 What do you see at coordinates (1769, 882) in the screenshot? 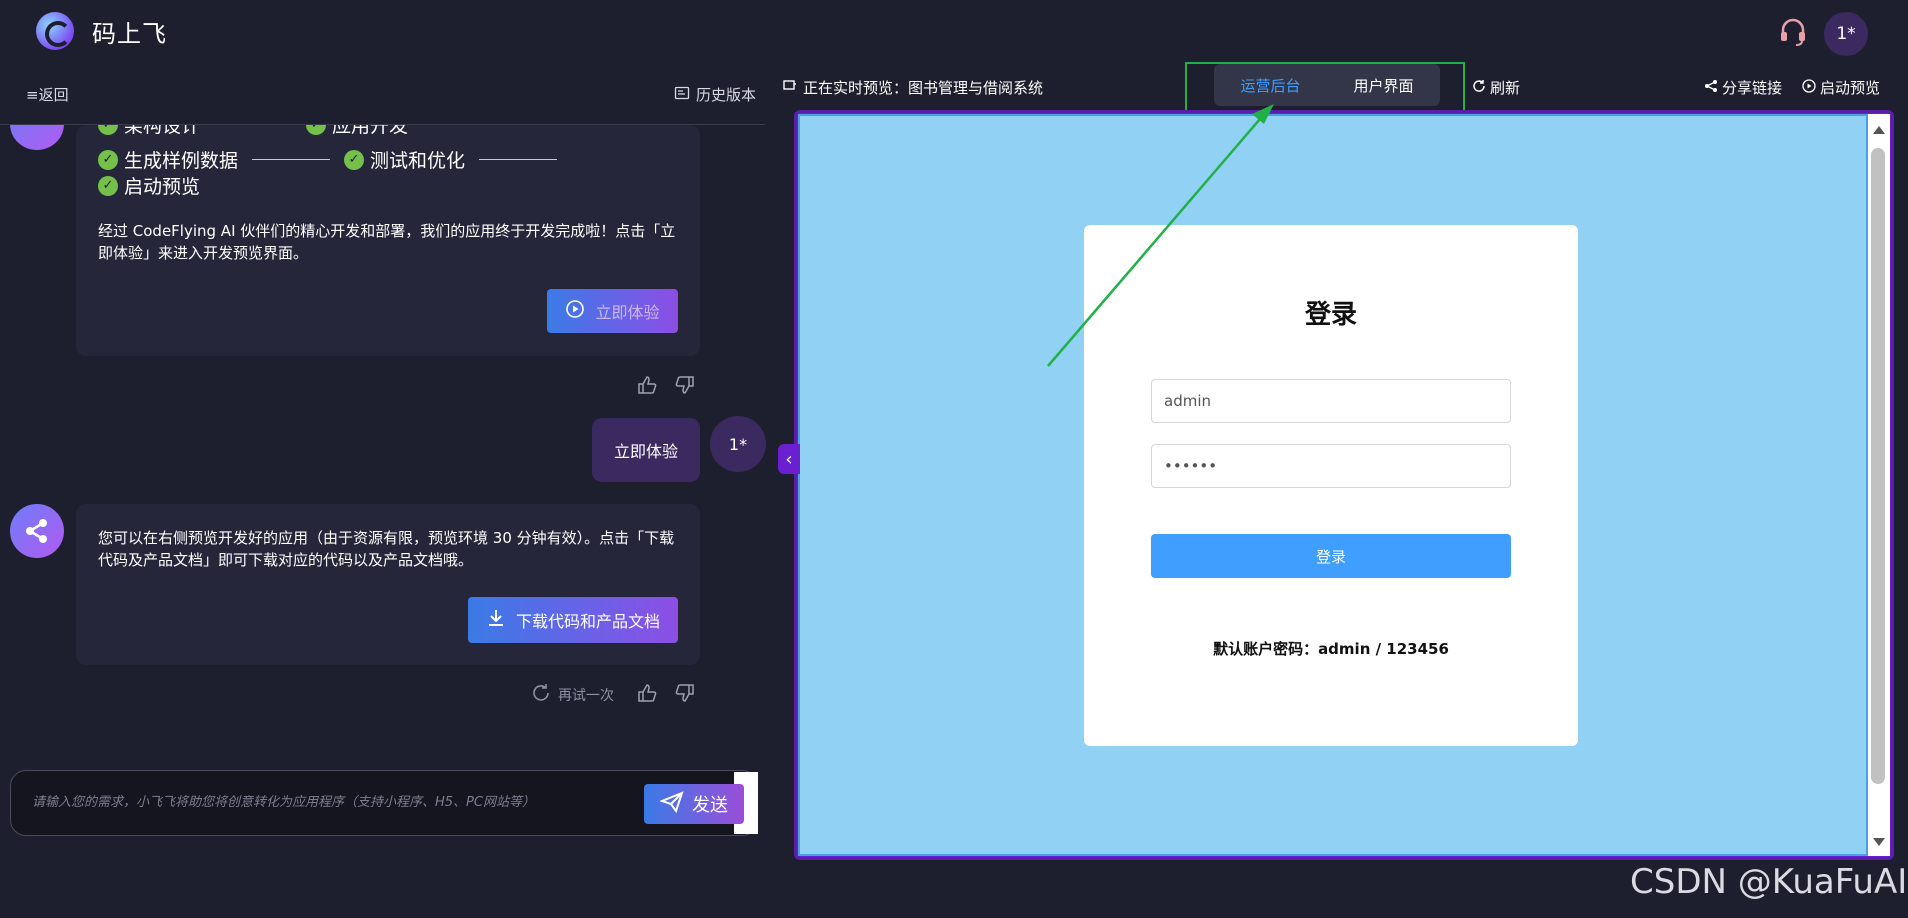
I see `watermark: CSDN @KuaFuAI` at bounding box center [1769, 882].